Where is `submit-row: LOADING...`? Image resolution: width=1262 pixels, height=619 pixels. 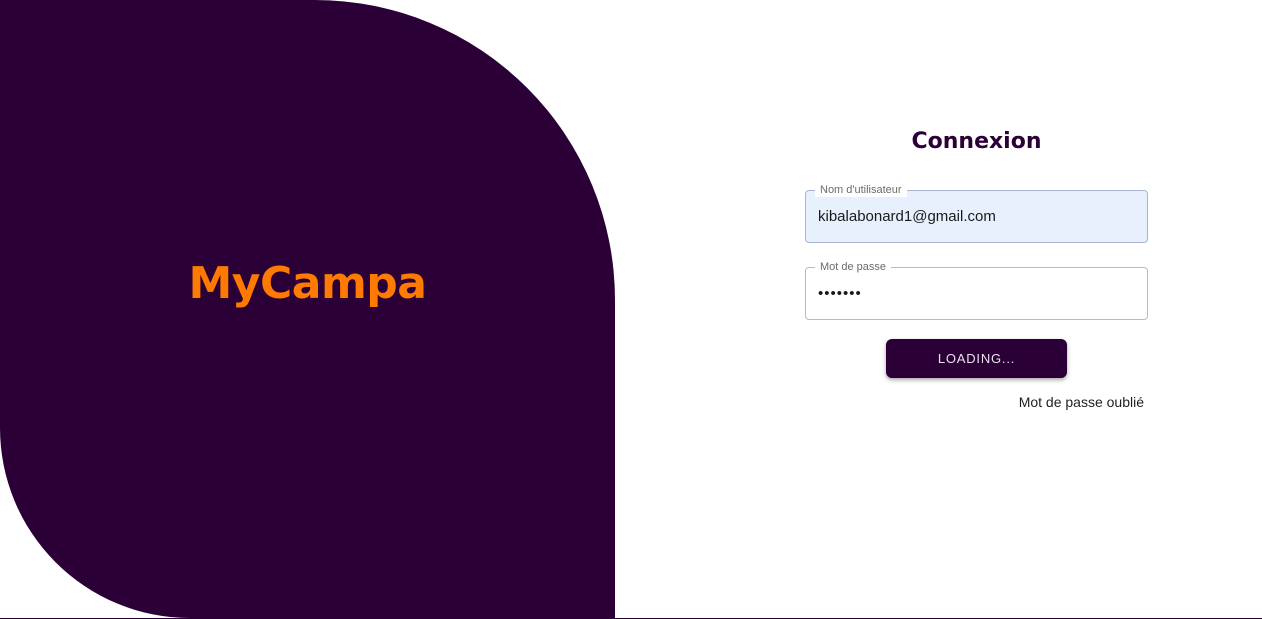 submit-row: LOADING... is located at coordinates (976, 358).